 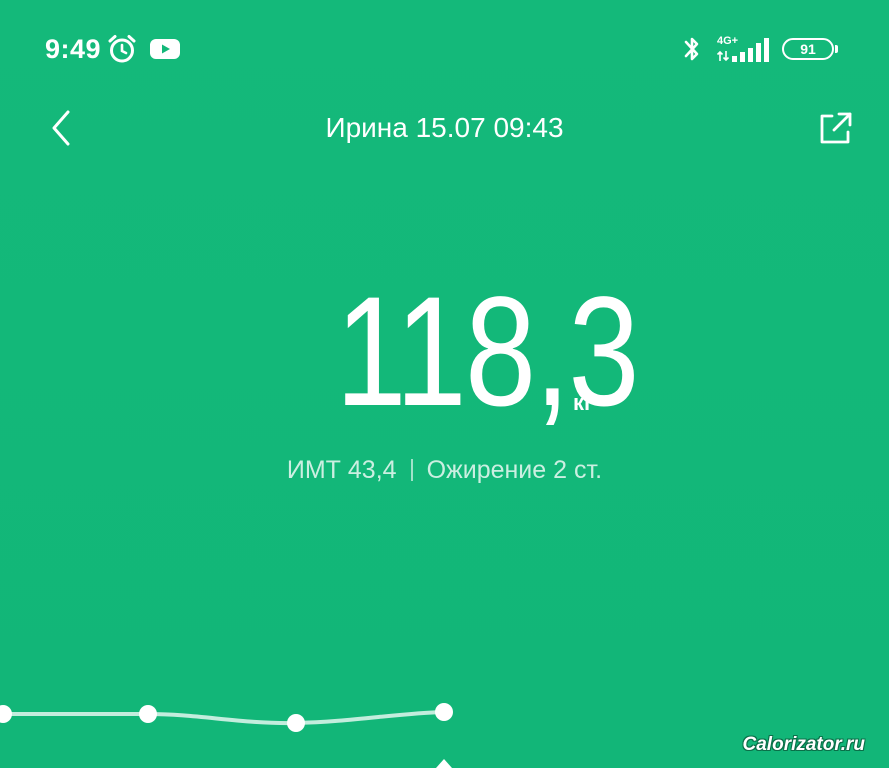 I want to click on signal-icon, so click(x=750, y=50).